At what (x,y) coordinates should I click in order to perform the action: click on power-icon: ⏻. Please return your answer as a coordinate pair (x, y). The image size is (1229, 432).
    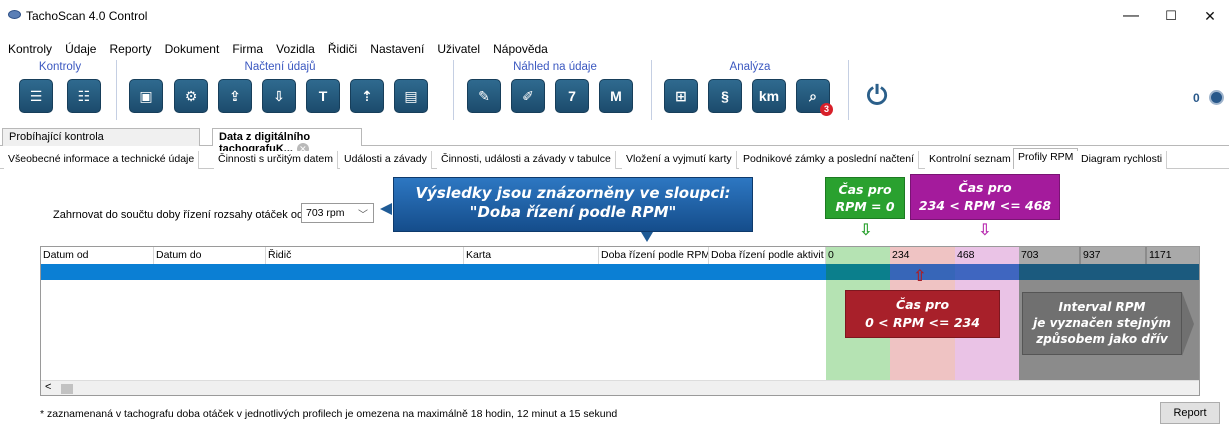
    Looking at the image, I should click on (877, 96).